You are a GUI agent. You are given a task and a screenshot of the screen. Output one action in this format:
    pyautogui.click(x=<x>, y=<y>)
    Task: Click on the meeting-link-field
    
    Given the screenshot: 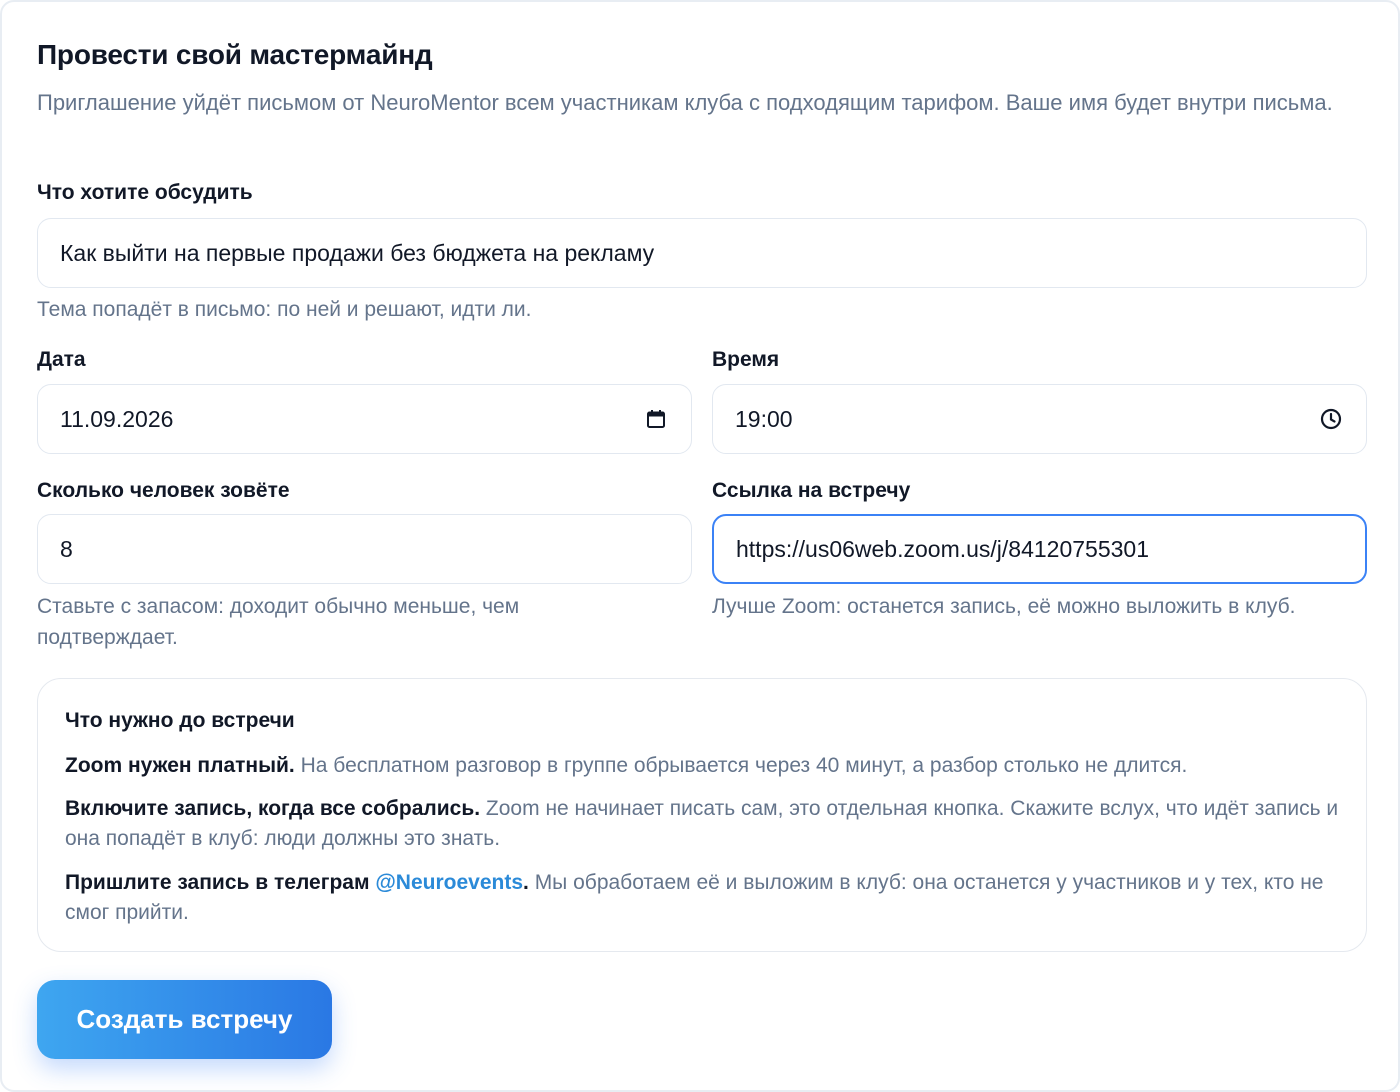 What is the action you would take?
    pyautogui.click(x=1039, y=549)
    